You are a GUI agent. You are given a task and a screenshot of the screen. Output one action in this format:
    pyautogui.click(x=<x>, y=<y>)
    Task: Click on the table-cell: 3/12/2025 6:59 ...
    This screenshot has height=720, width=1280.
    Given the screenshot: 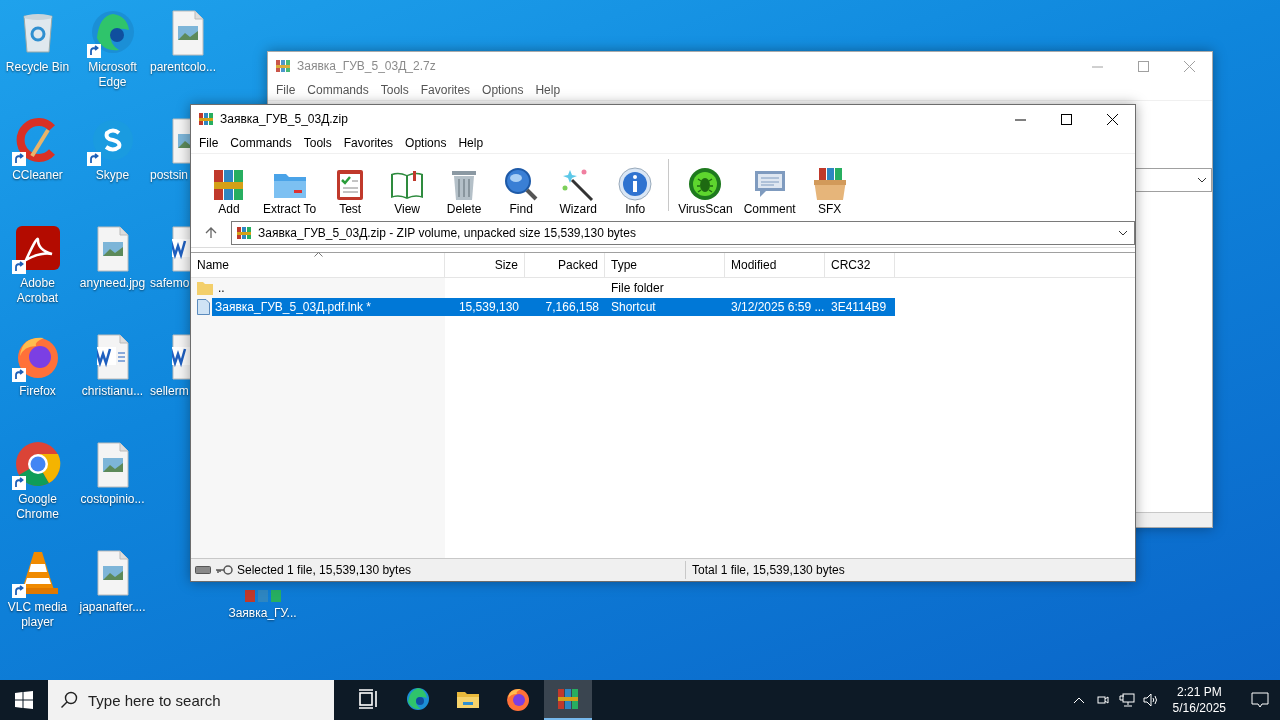 What is the action you would take?
    pyautogui.click(x=775, y=306)
    